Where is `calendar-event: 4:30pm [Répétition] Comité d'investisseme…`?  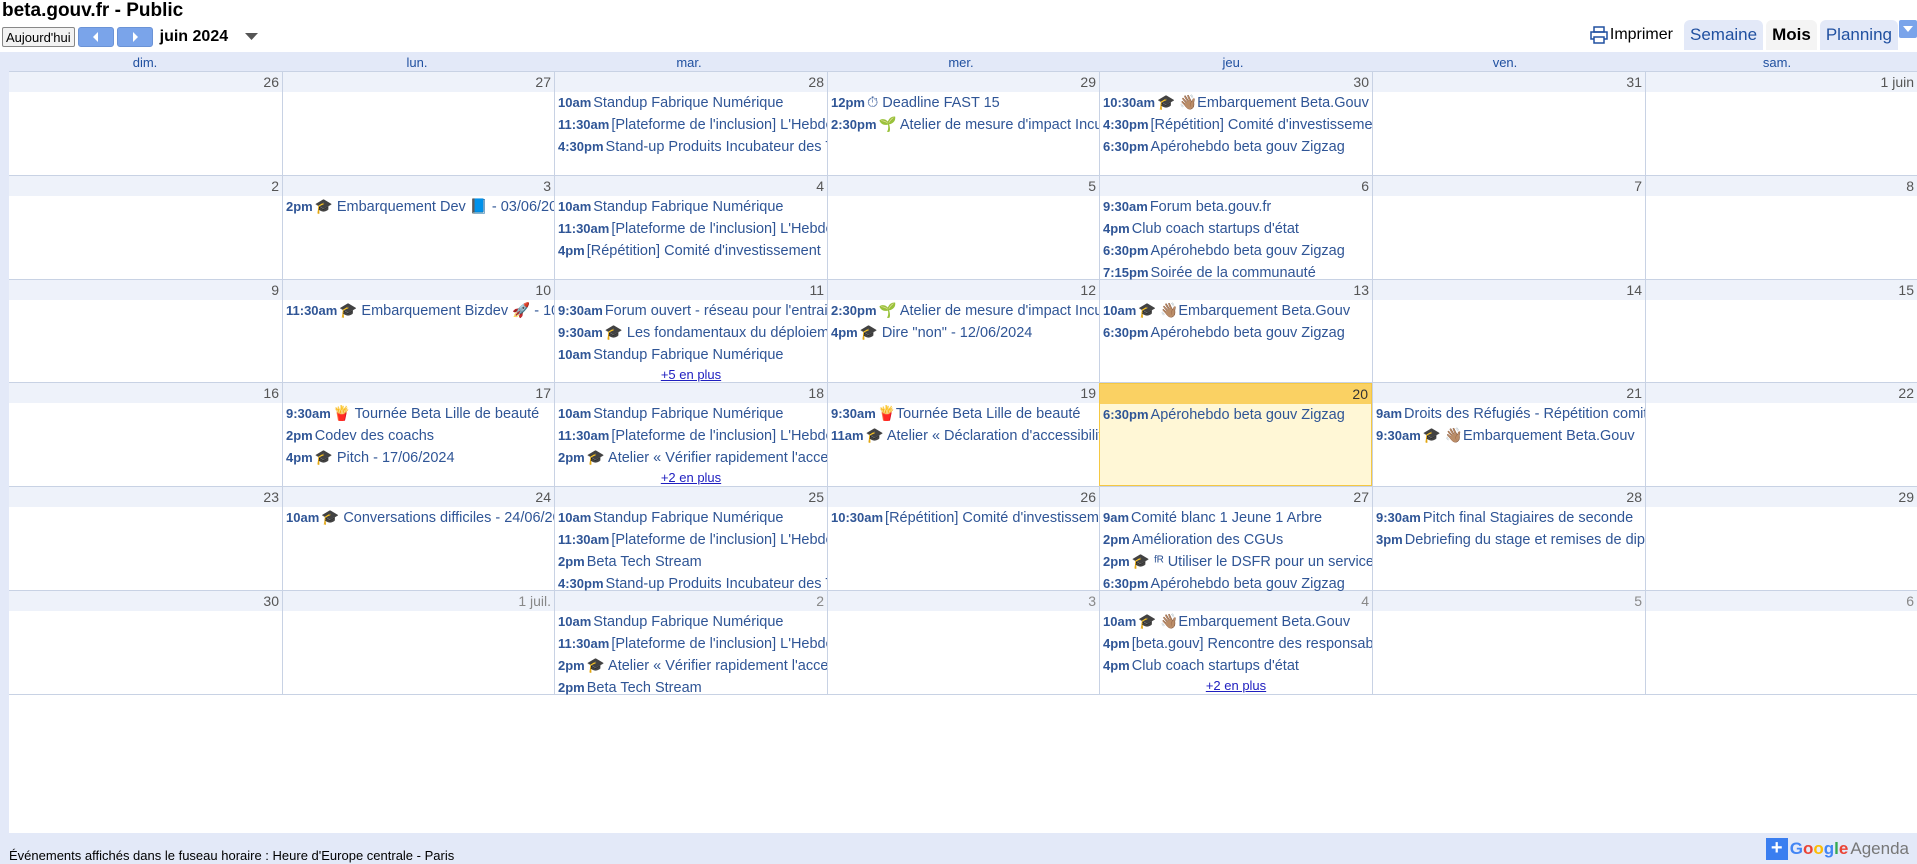 calendar-event: 4:30pm [Répétition] Comité d'investisseme… is located at coordinates (1236, 125).